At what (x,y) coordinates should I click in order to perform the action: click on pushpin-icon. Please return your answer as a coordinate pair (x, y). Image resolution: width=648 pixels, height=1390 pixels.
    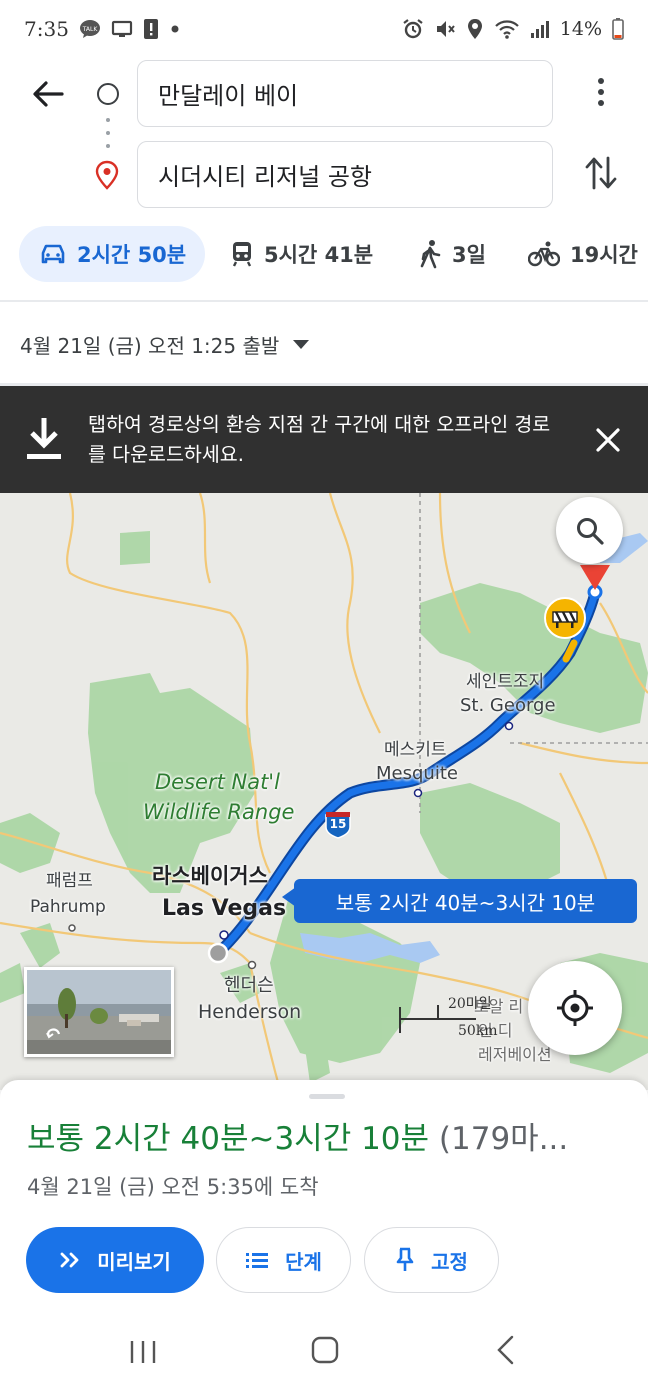
    Looking at the image, I should click on (405, 1259).